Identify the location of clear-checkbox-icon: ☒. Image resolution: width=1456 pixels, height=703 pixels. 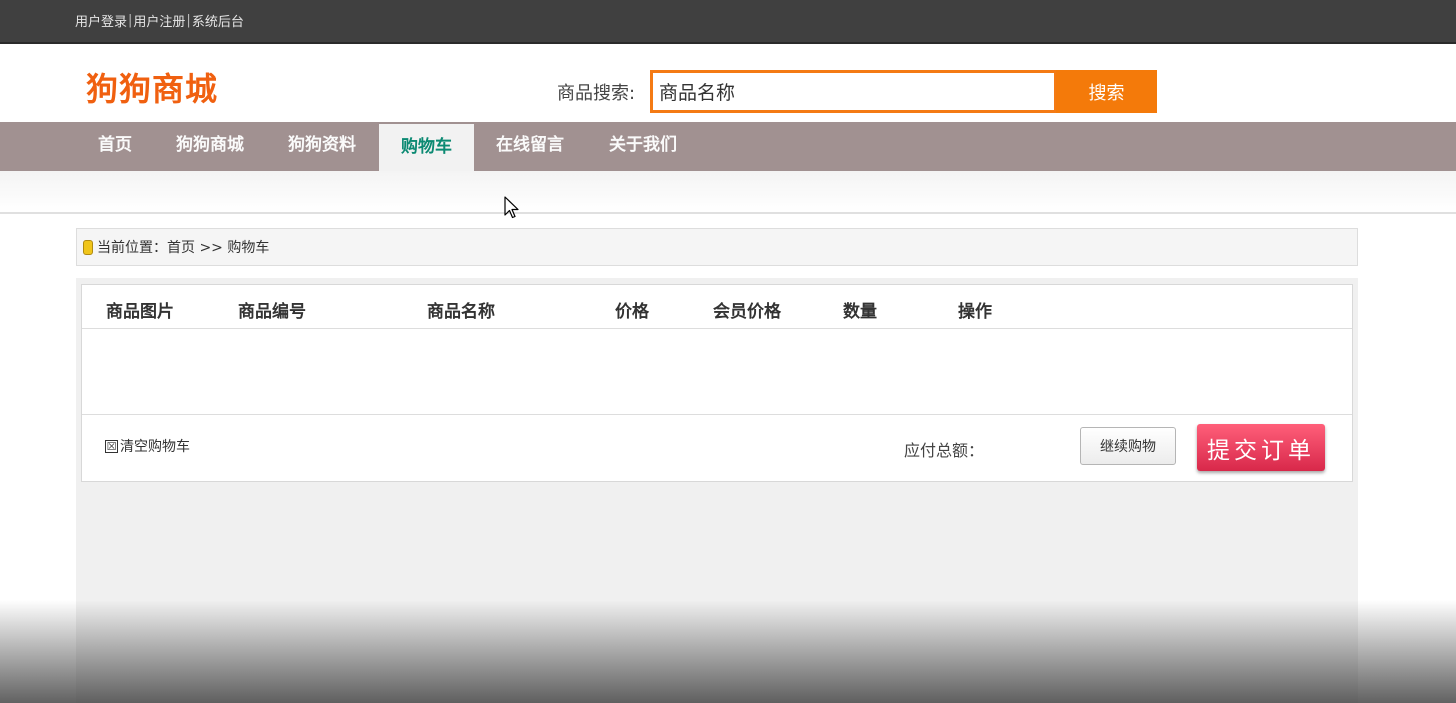
(111, 446).